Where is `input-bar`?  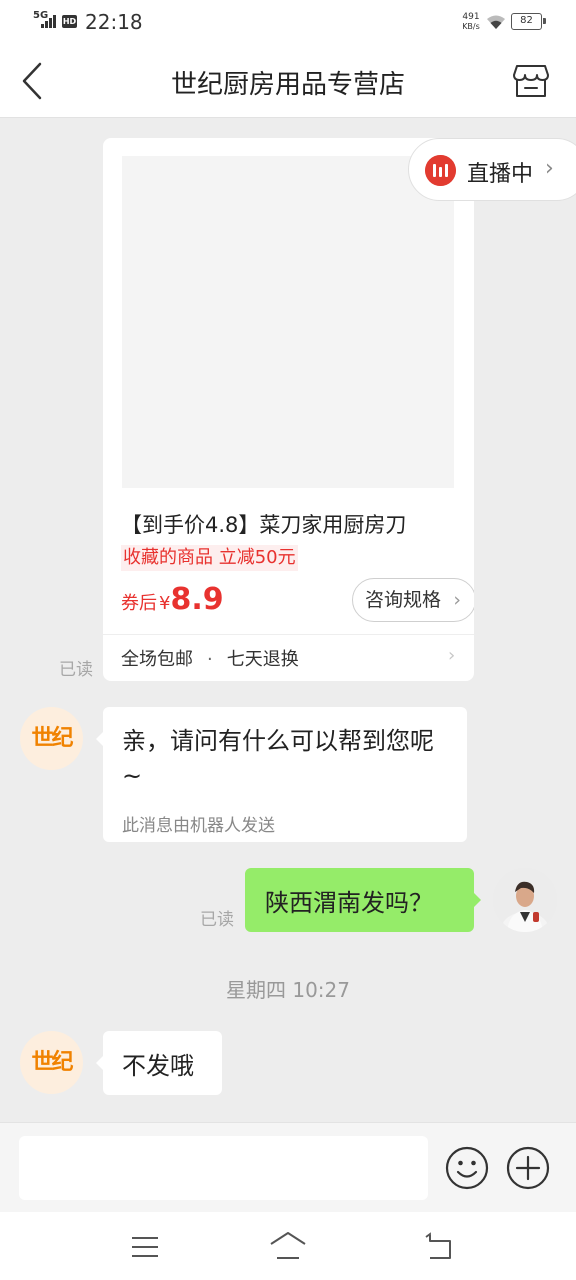
input-bar is located at coordinates (288, 1167).